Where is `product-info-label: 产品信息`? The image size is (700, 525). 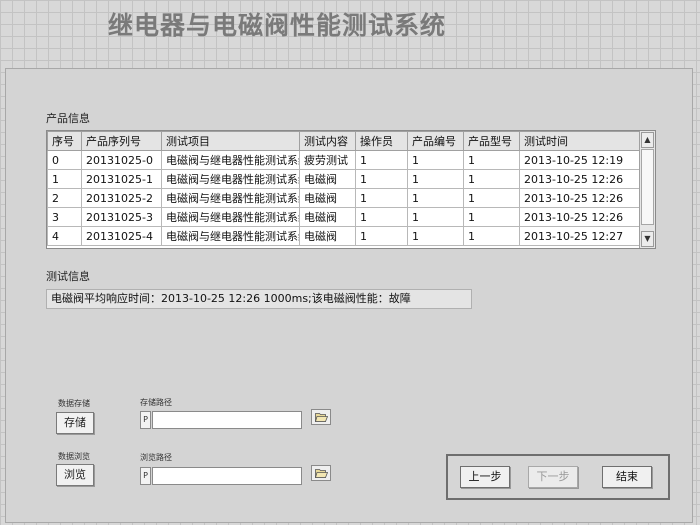 product-info-label: 产品信息 is located at coordinates (68, 118).